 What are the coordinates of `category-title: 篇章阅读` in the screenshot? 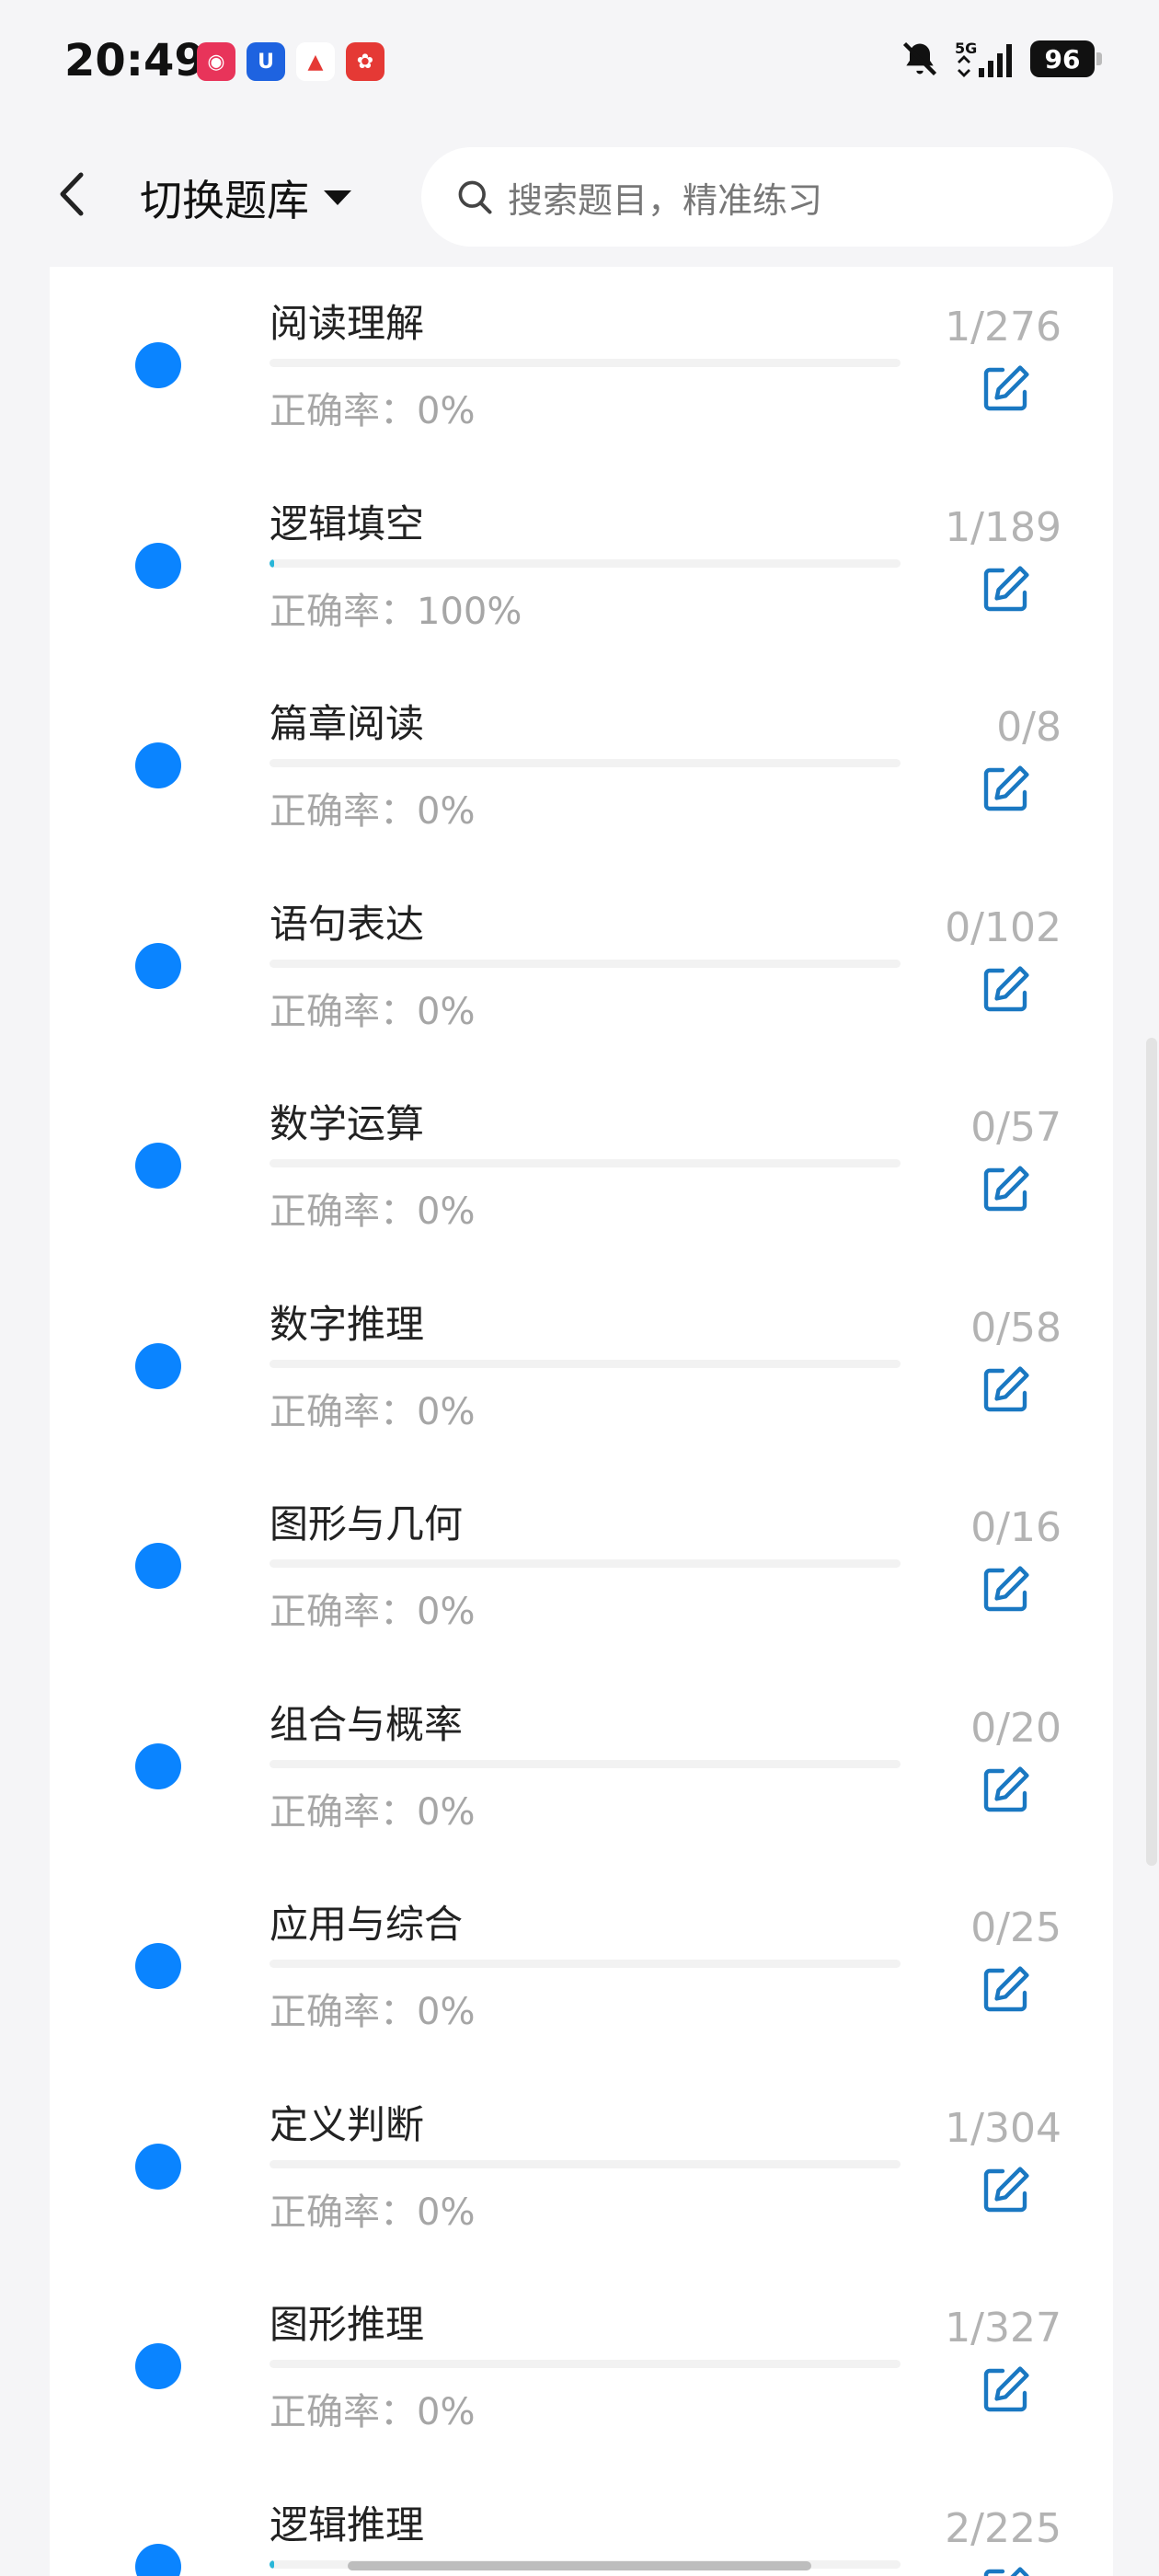 It's located at (347, 723).